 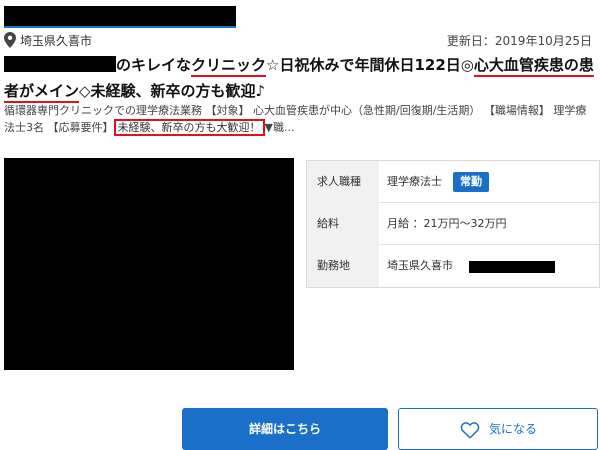 I want to click on location-row: 埼玉県久喜市 更新日：2019年10月25日, so click(x=300, y=40).